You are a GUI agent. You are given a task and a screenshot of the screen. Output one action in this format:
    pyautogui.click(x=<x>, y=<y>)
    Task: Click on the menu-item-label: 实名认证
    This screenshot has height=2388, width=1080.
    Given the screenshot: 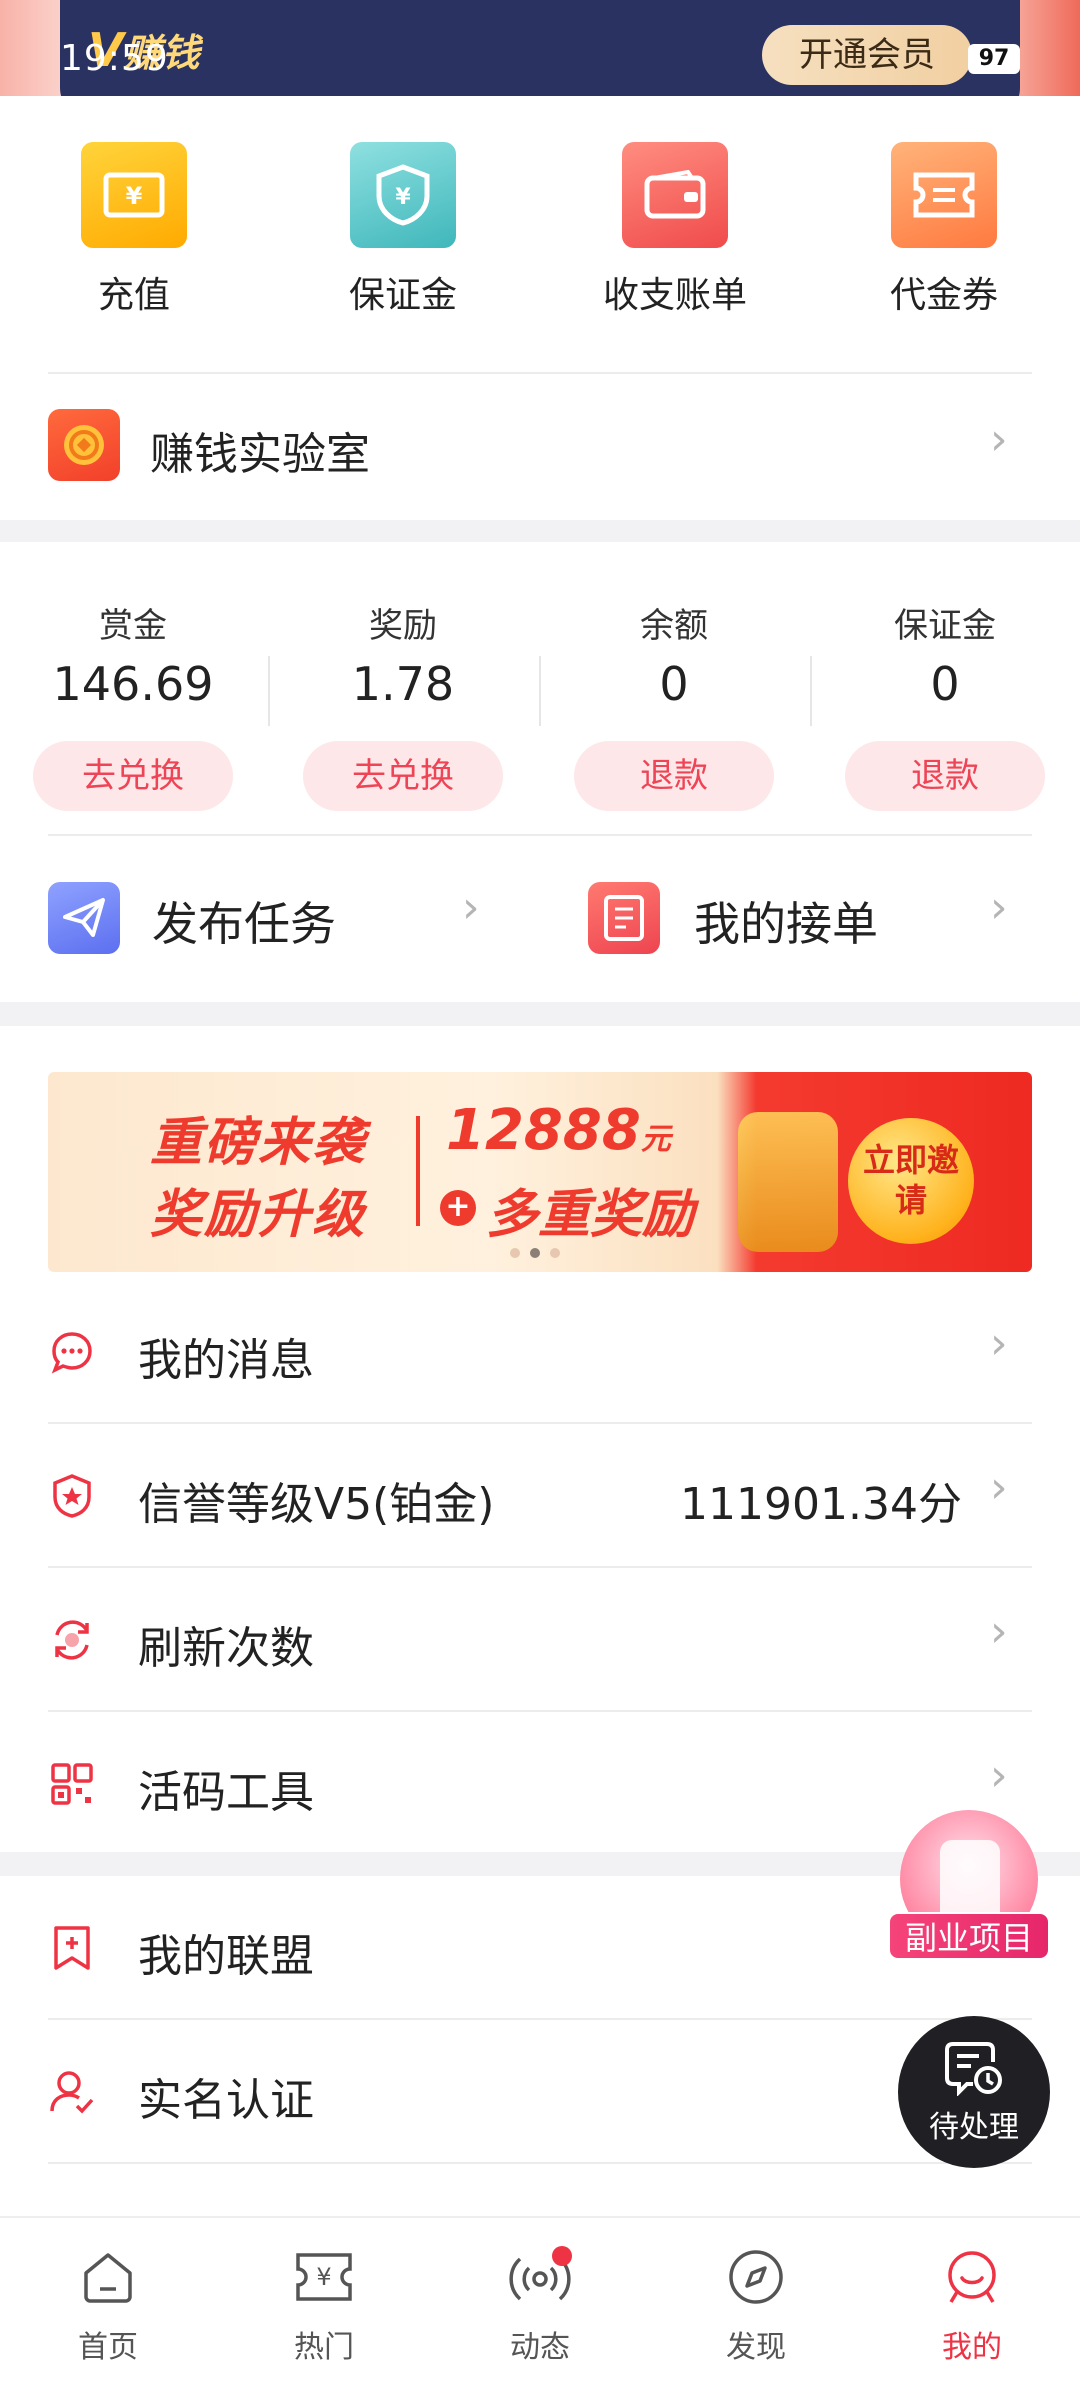 What is the action you would take?
    pyautogui.click(x=226, y=2100)
    